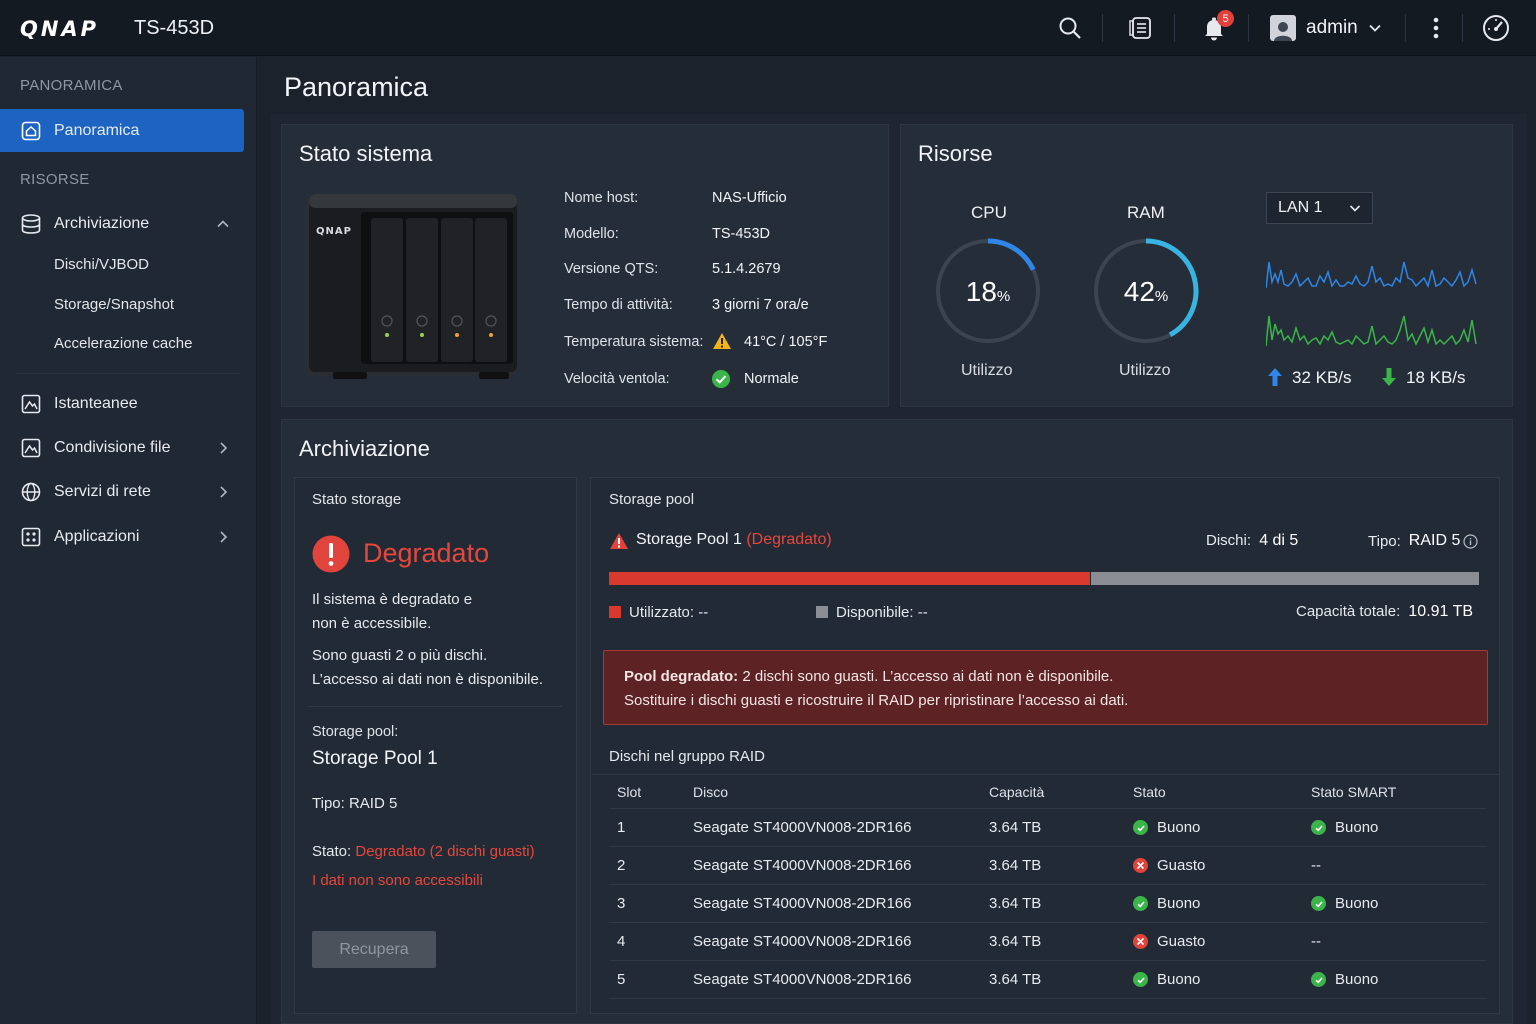 This screenshot has width=1536, height=1024. What do you see at coordinates (435, 706) in the screenshot?
I see `divider` at bounding box center [435, 706].